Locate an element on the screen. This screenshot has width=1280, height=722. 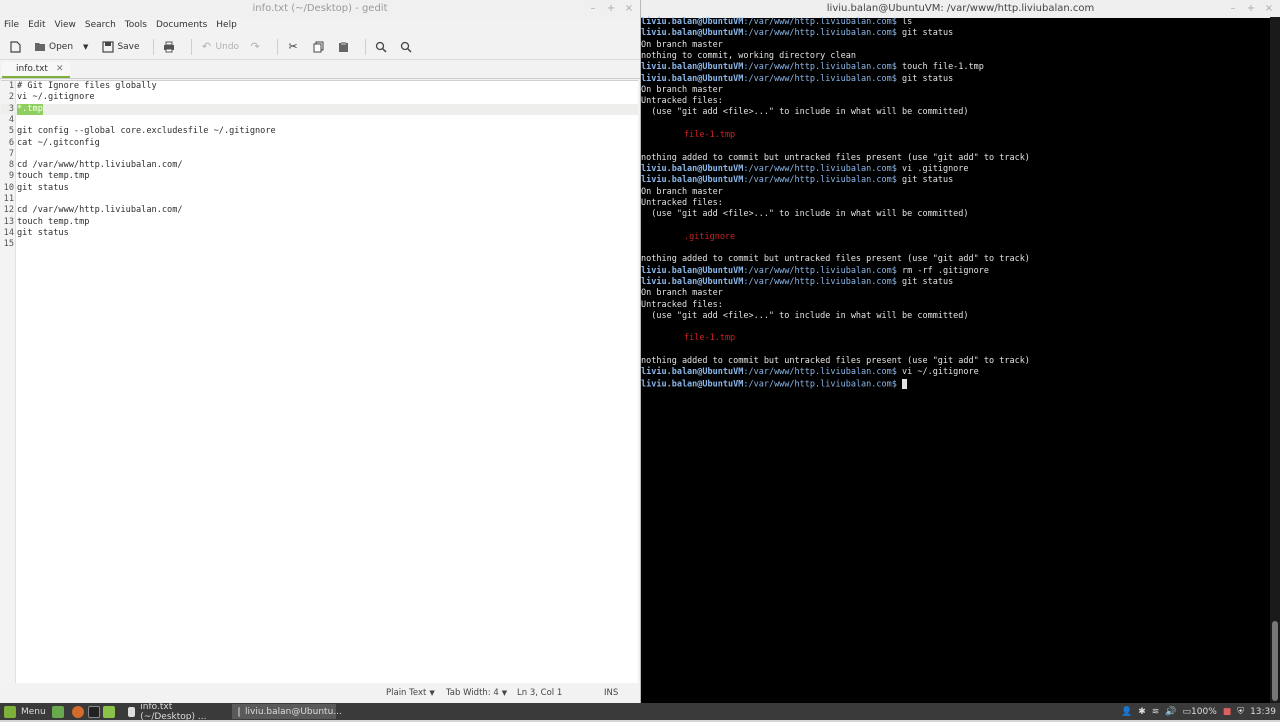
language-label: Plain Text is located at coordinates (406, 693).